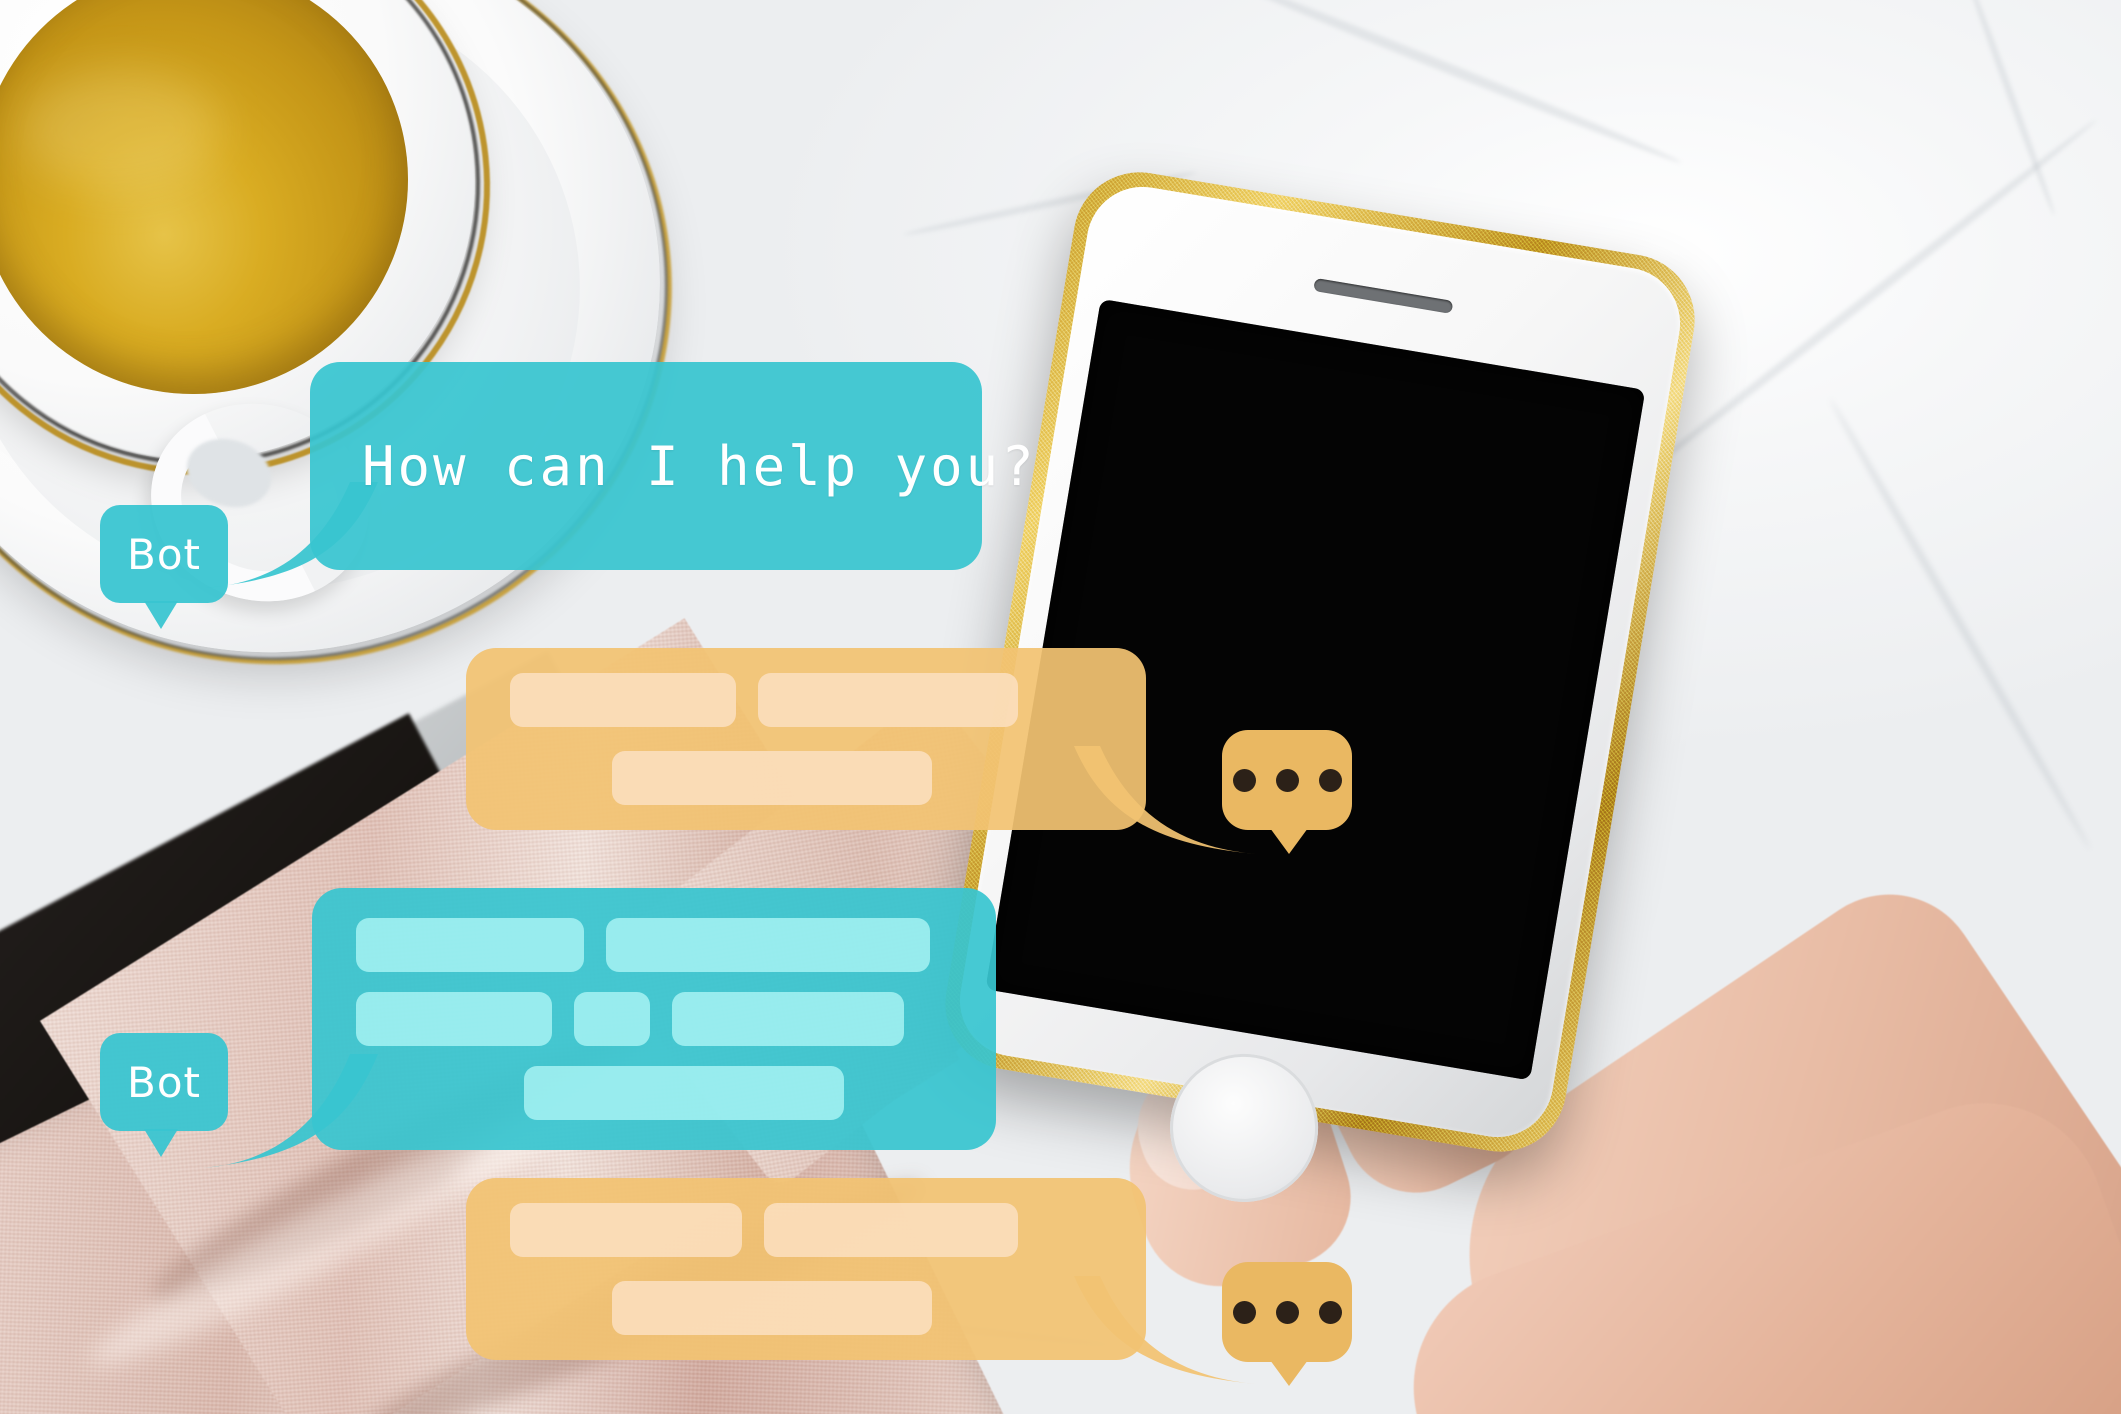 This screenshot has width=2121, height=1414. Describe the element at coordinates (699, 466) in the screenshot. I see `chat-message-text: How can I help you?` at that location.